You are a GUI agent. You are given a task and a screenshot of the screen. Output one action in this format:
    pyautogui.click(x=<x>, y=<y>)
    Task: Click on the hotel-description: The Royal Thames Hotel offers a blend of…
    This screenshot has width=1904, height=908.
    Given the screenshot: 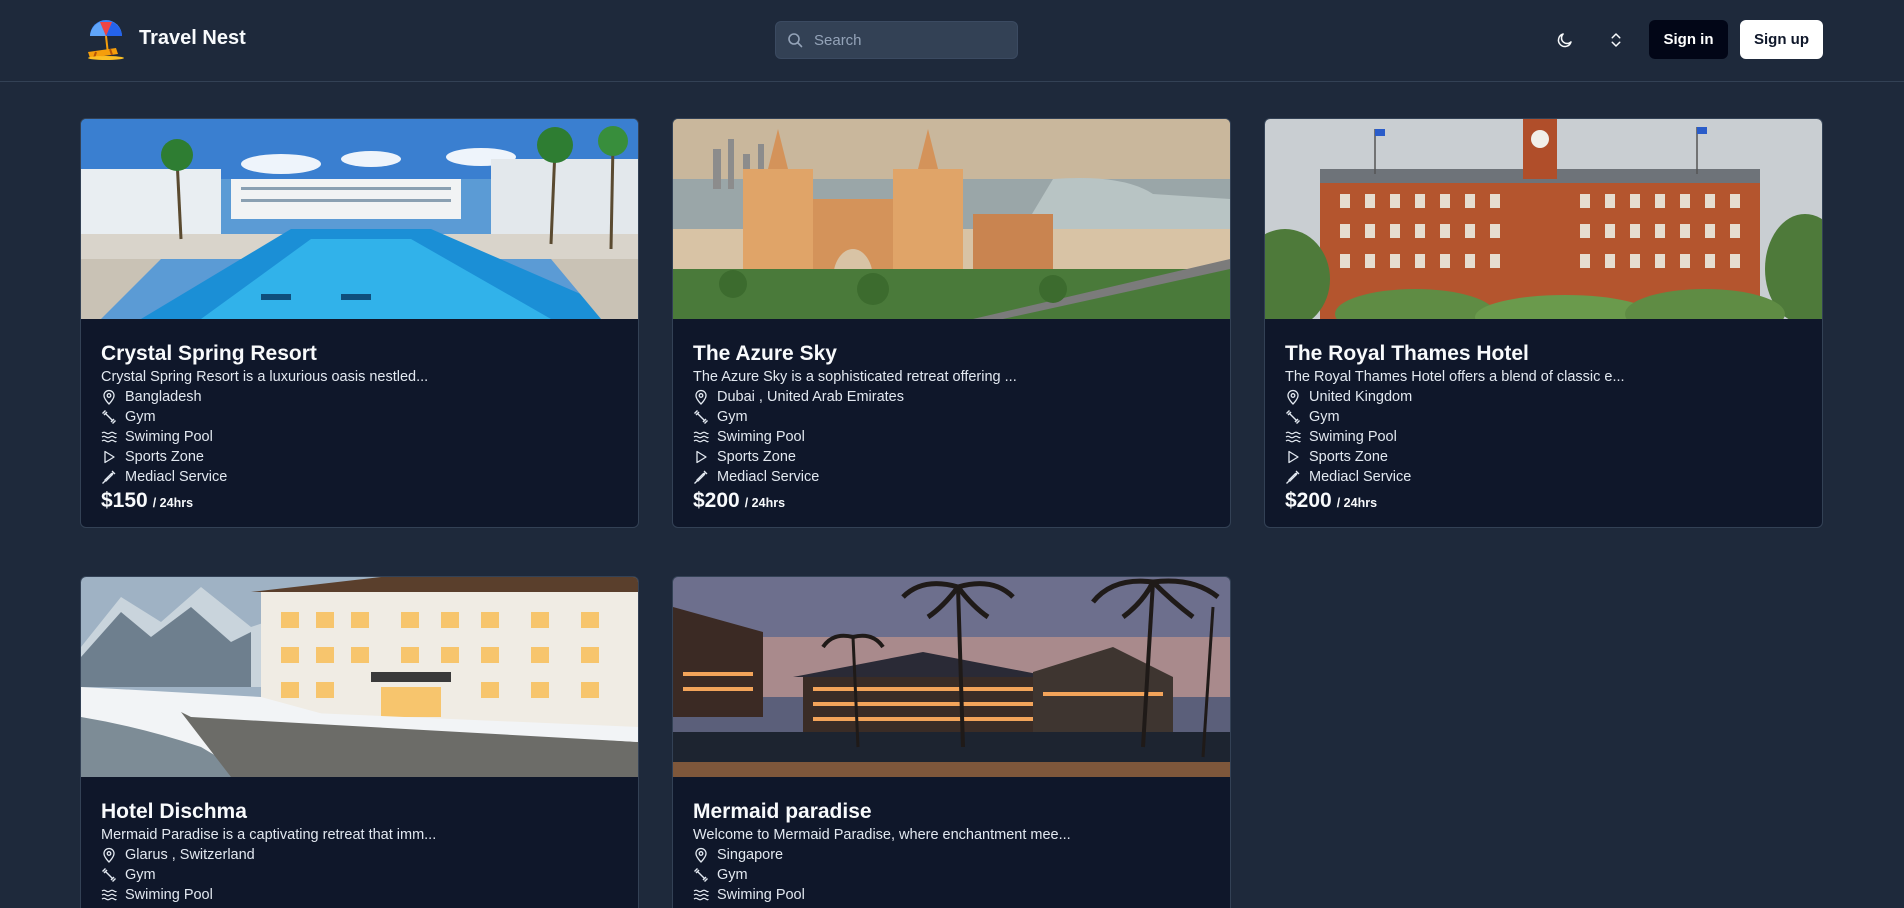 What is the action you would take?
    pyautogui.click(x=1455, y=377)
    